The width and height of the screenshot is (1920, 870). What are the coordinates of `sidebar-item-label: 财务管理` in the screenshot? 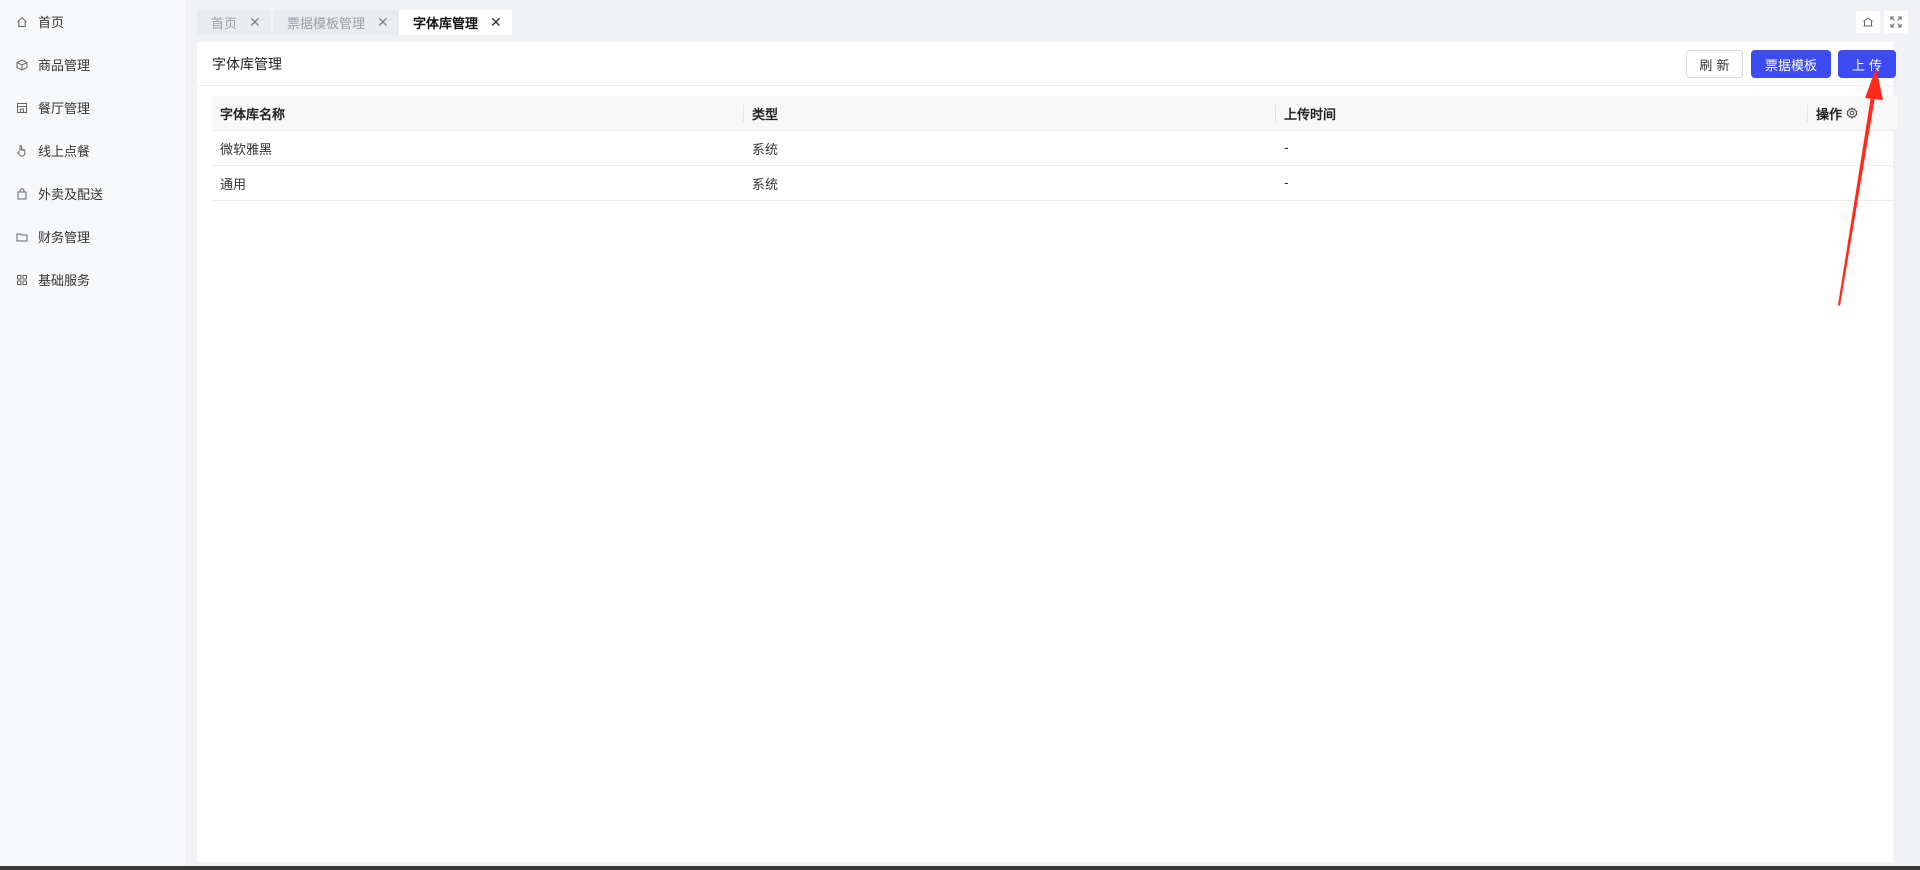 It's located at (64, 238).